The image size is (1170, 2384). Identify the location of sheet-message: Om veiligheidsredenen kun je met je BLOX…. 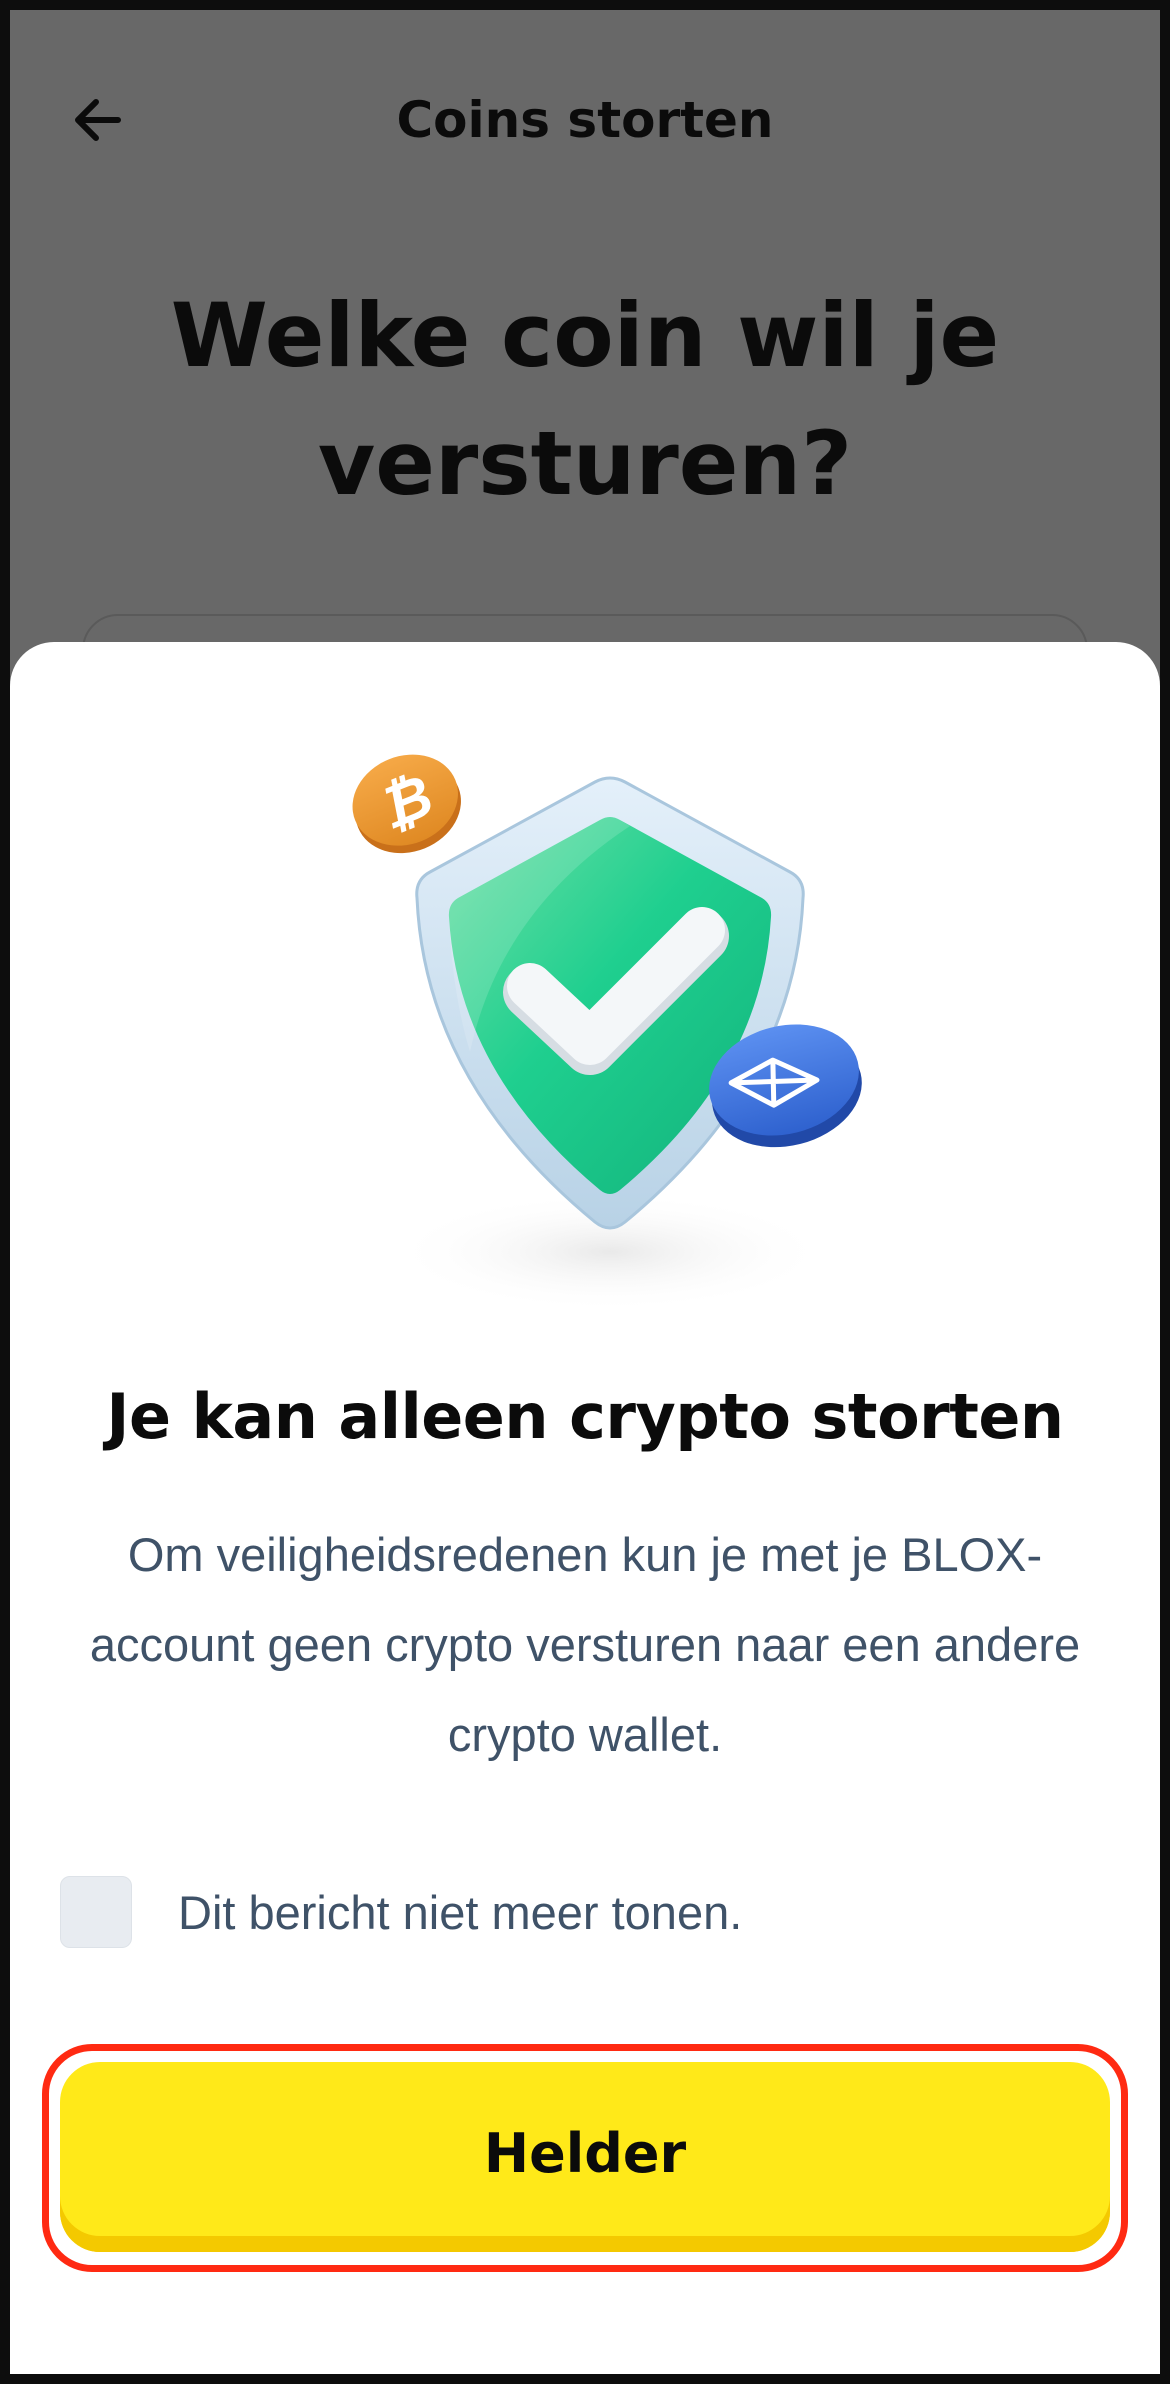
(585, 1644).